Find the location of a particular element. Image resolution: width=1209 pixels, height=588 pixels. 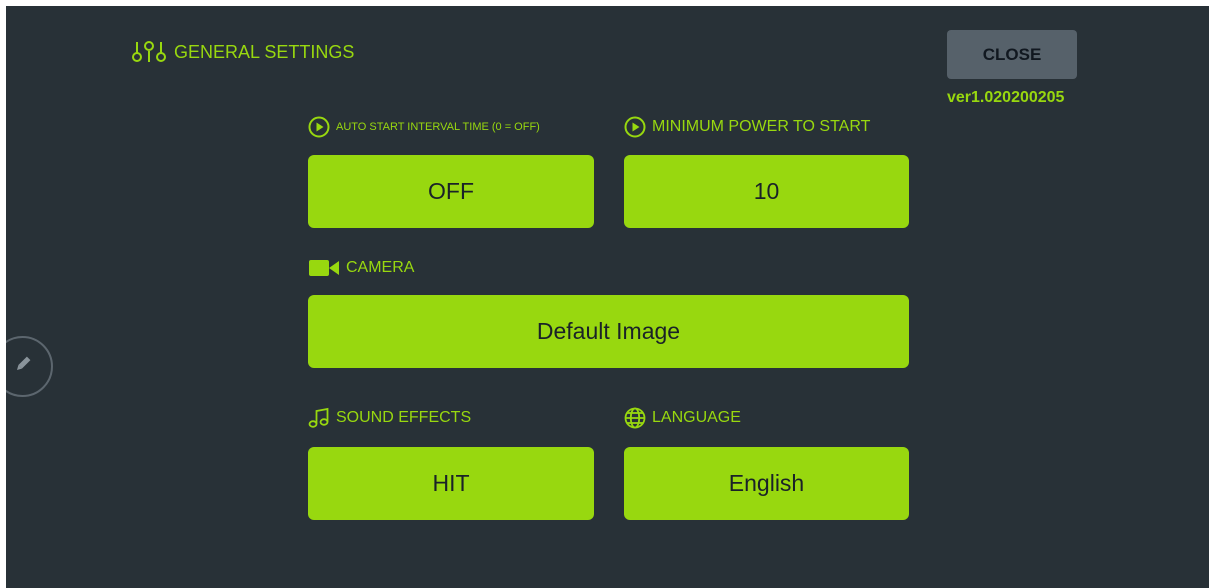

pencil-icon is located at coordinates (23, 366).